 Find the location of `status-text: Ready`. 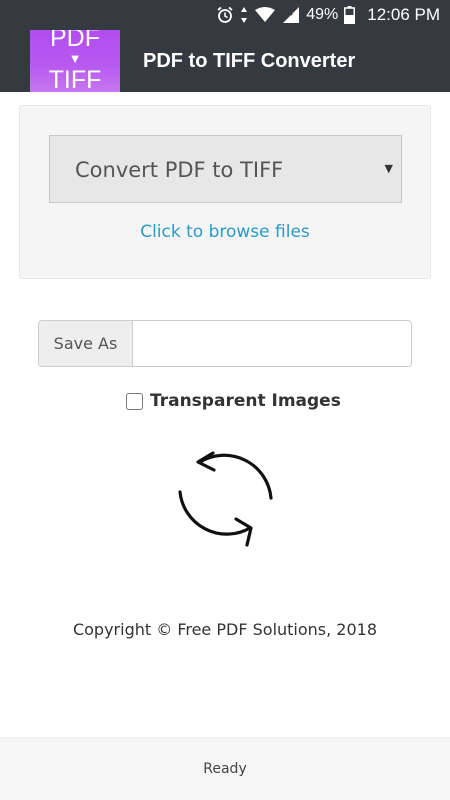

status-text: Ready is located at coordinates (225, 769).